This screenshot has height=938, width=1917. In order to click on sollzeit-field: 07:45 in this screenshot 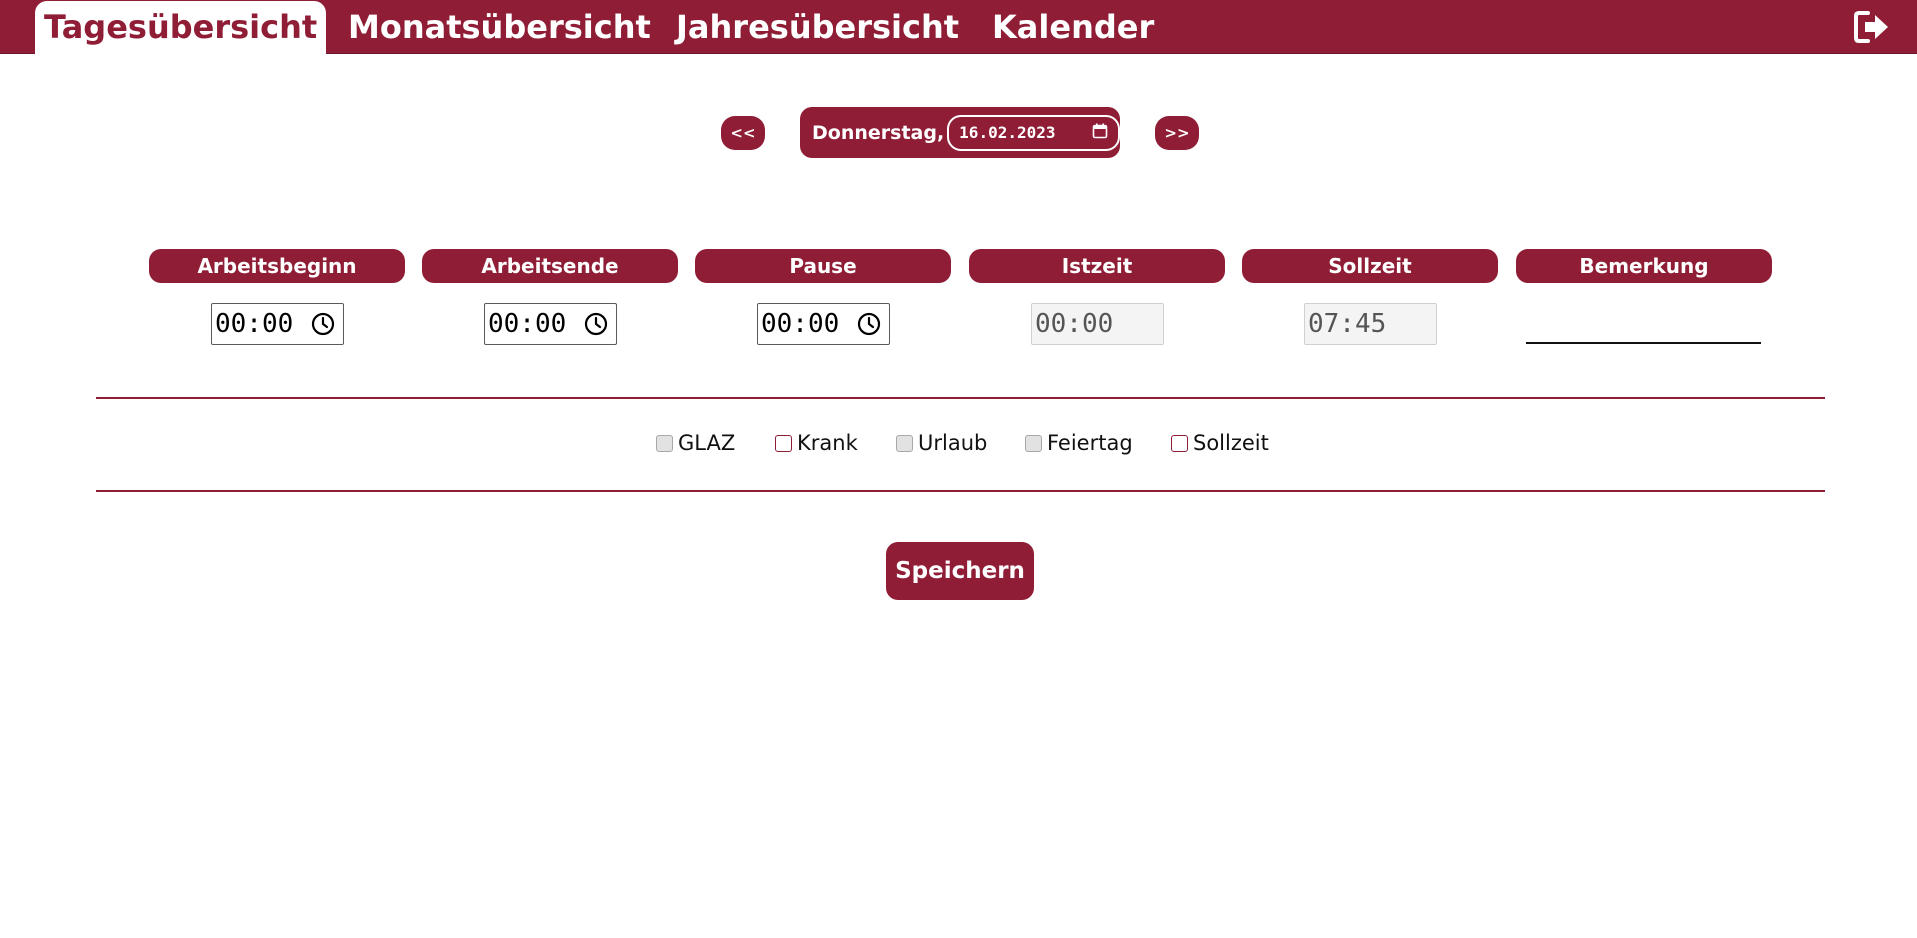, I will do `click(1370, 324)`.